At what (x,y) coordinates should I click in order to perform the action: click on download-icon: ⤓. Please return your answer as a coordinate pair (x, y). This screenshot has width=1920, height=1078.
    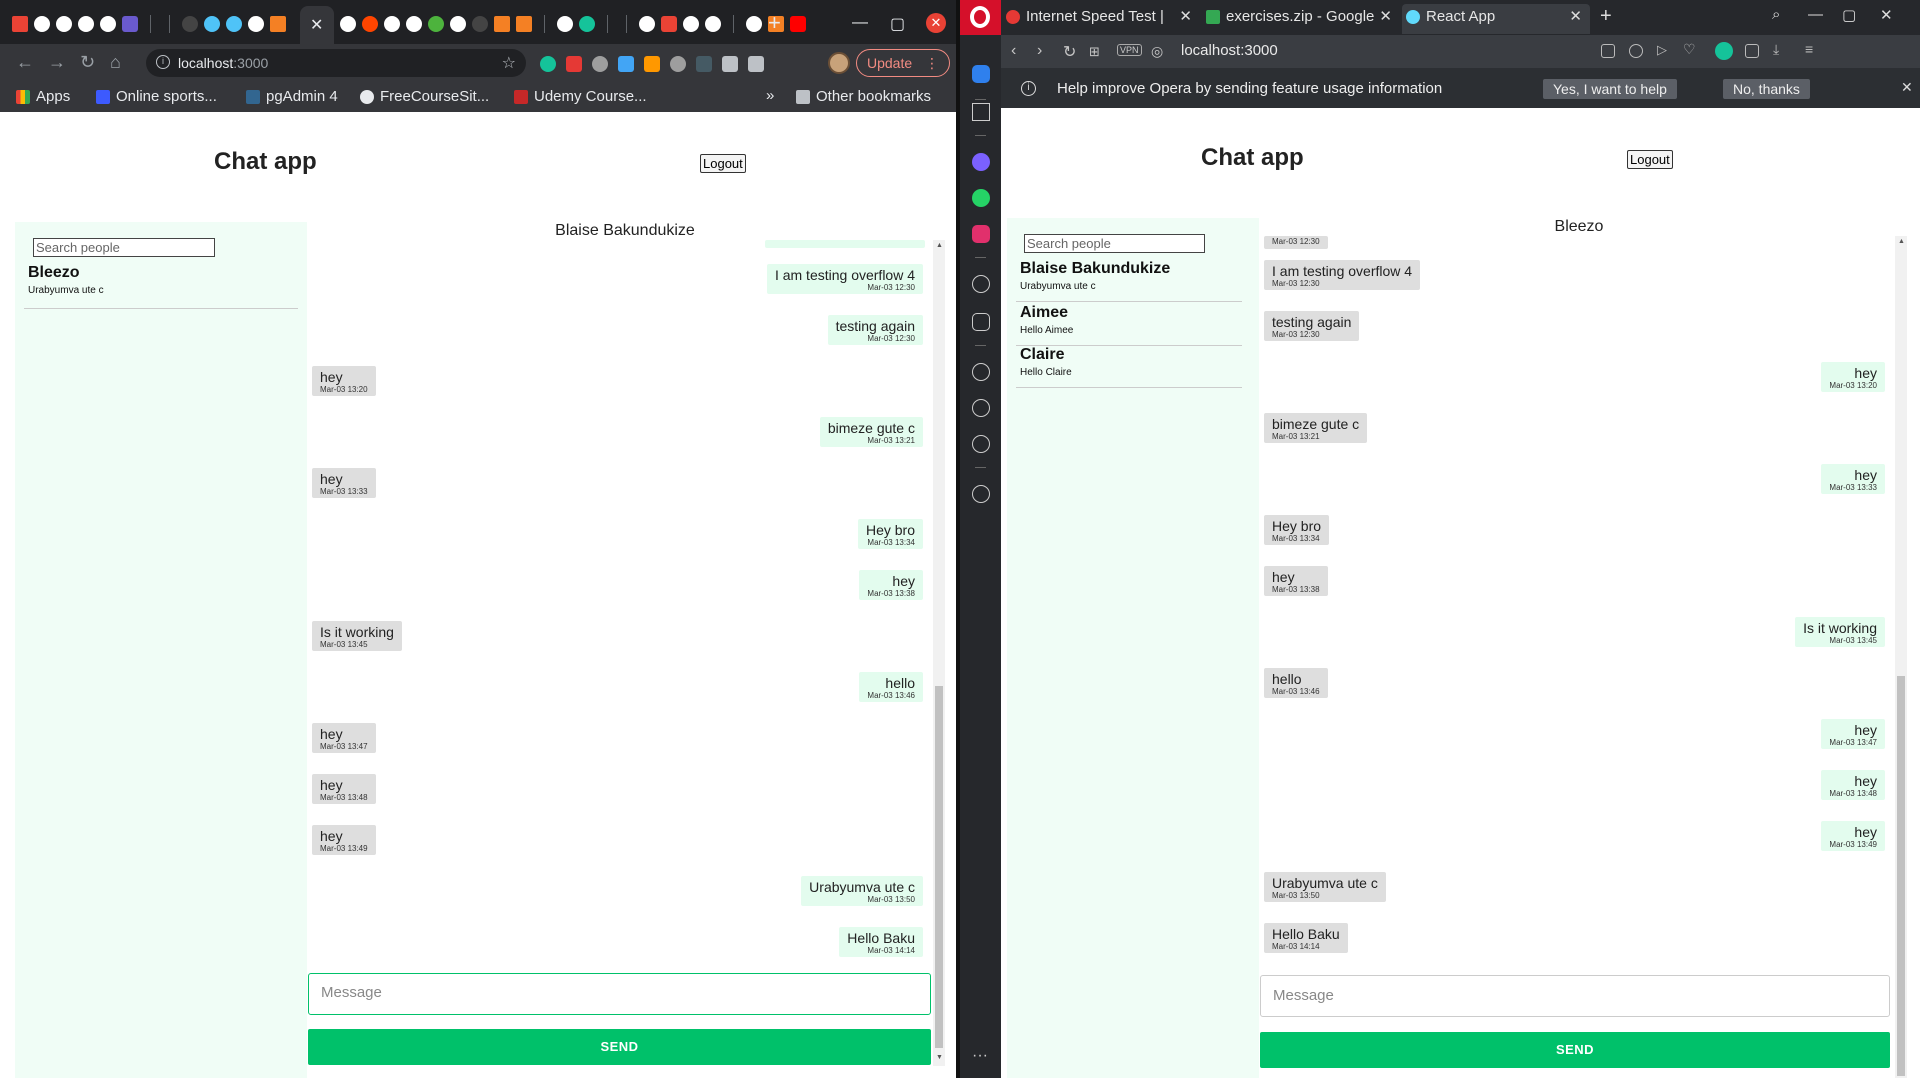
    Looking at the image, I should click on (1780, 49).